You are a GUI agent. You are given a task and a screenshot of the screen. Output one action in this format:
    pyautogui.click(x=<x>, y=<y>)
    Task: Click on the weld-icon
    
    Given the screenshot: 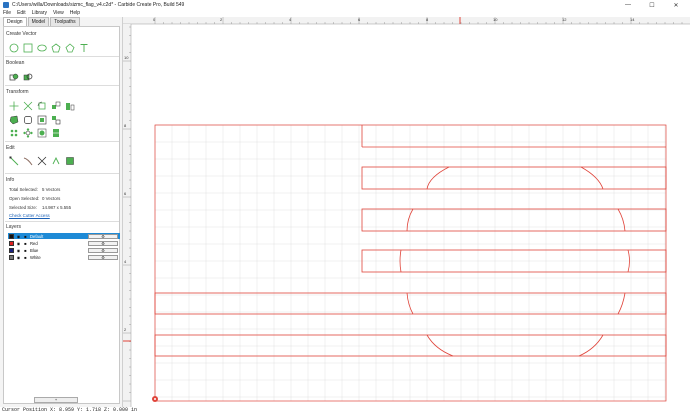 What is the action you would take?
    pyautogui.click(x=55, y=132)
    